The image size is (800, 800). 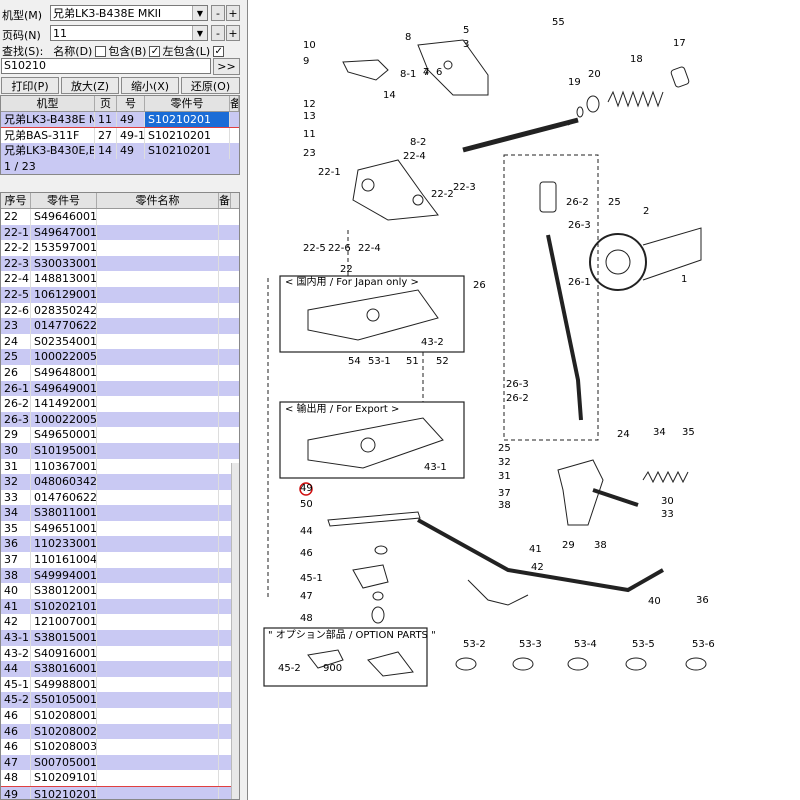 What do you see at coordinates (504, 448) in the screenshot?
I see `callout-c25b: 25` at bounding box center [504, 448].